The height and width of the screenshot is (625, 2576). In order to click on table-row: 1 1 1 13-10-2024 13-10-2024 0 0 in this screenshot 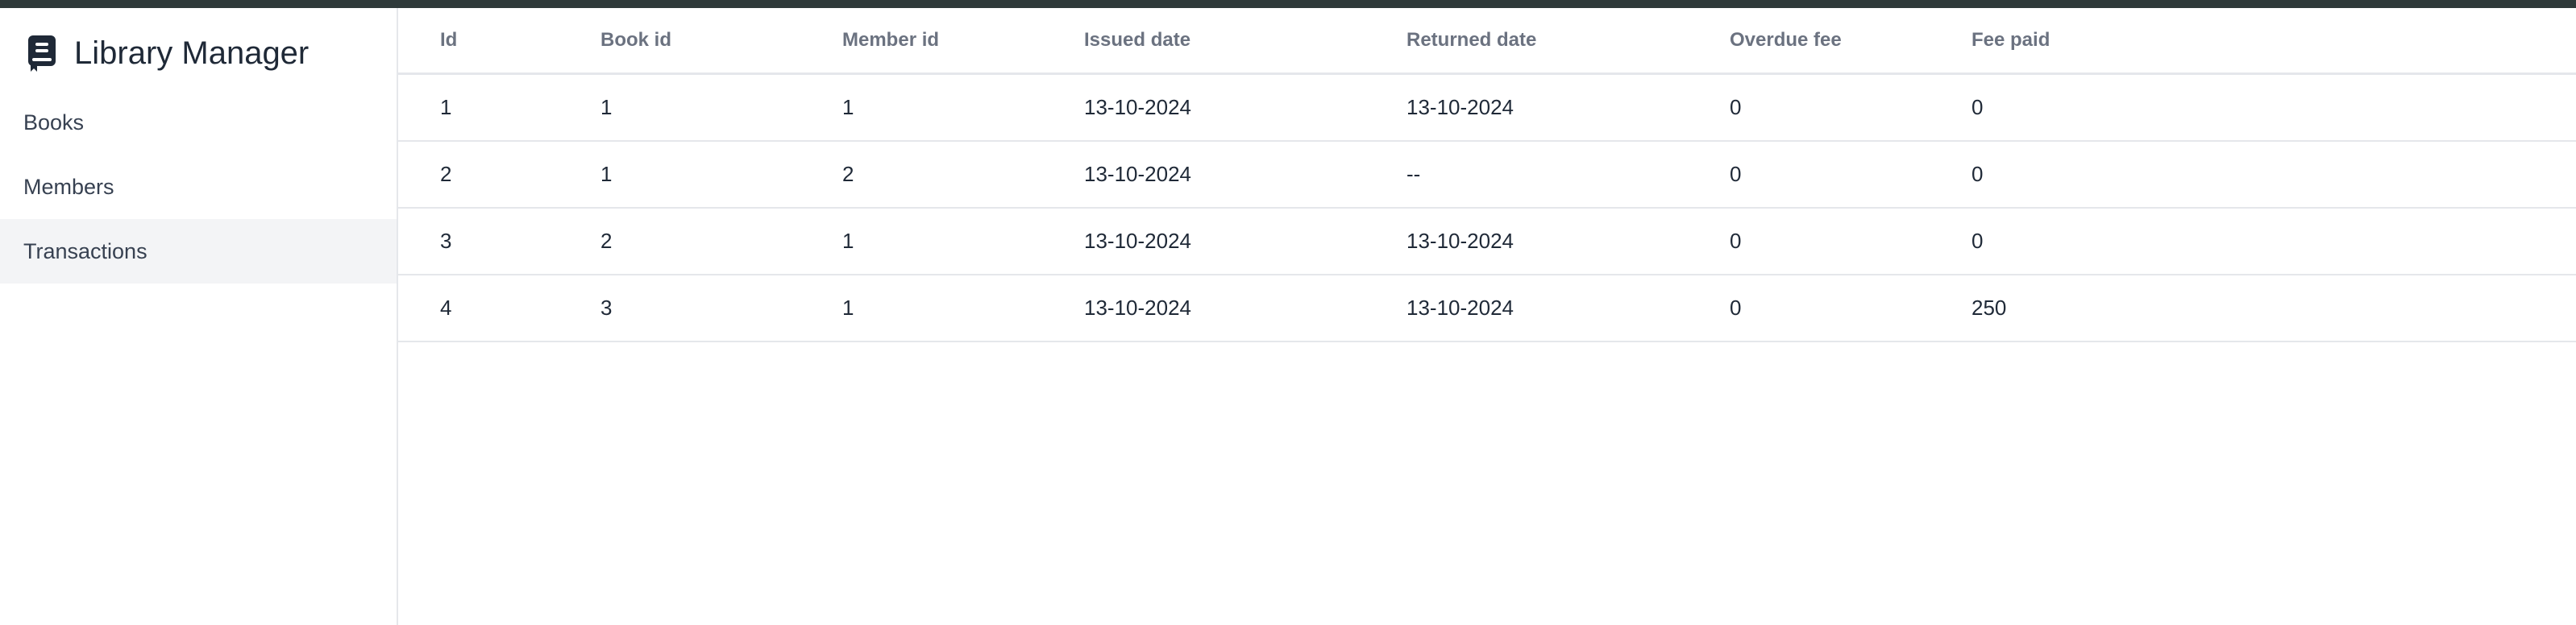, I will do `click(1487, 108)`.